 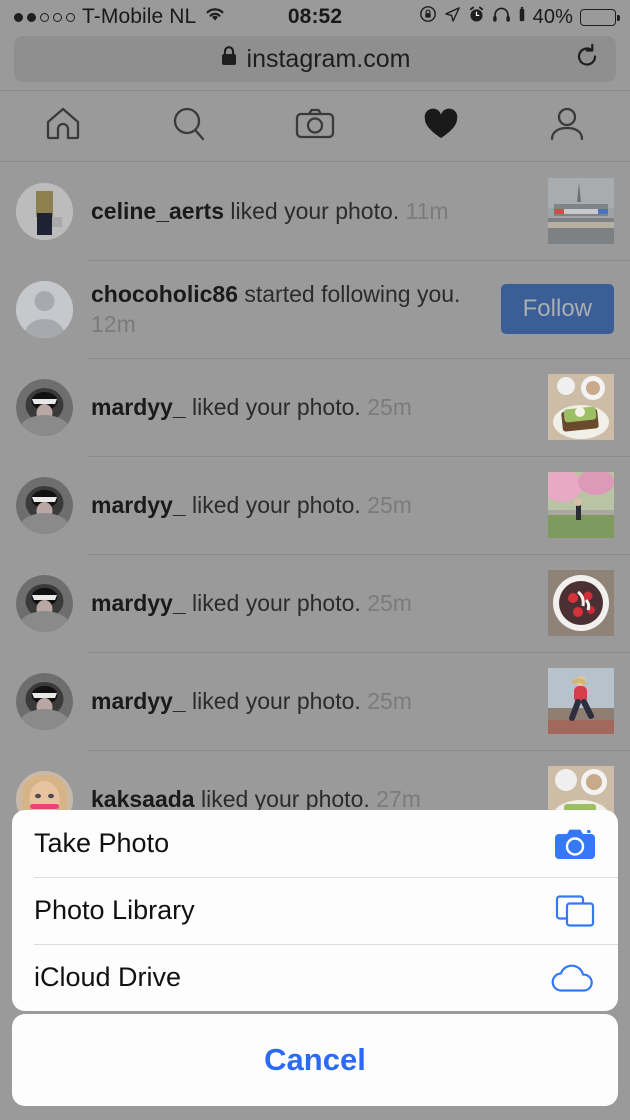 What do you see at coordinates (102, 843) in the screenshot?
I see `option-label: Take Photo` at bounding box center [102, 843].